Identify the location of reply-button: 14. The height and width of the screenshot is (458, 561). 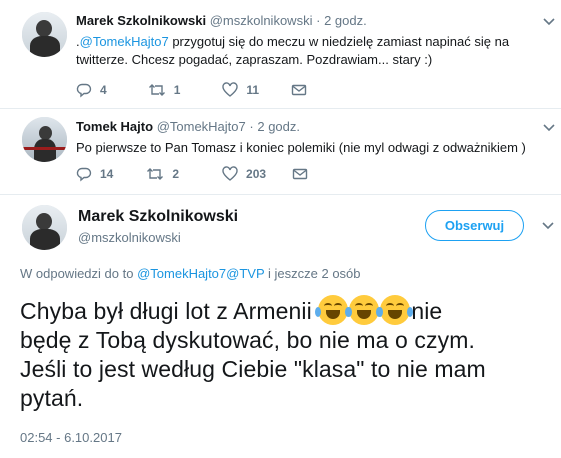
(94, 174).